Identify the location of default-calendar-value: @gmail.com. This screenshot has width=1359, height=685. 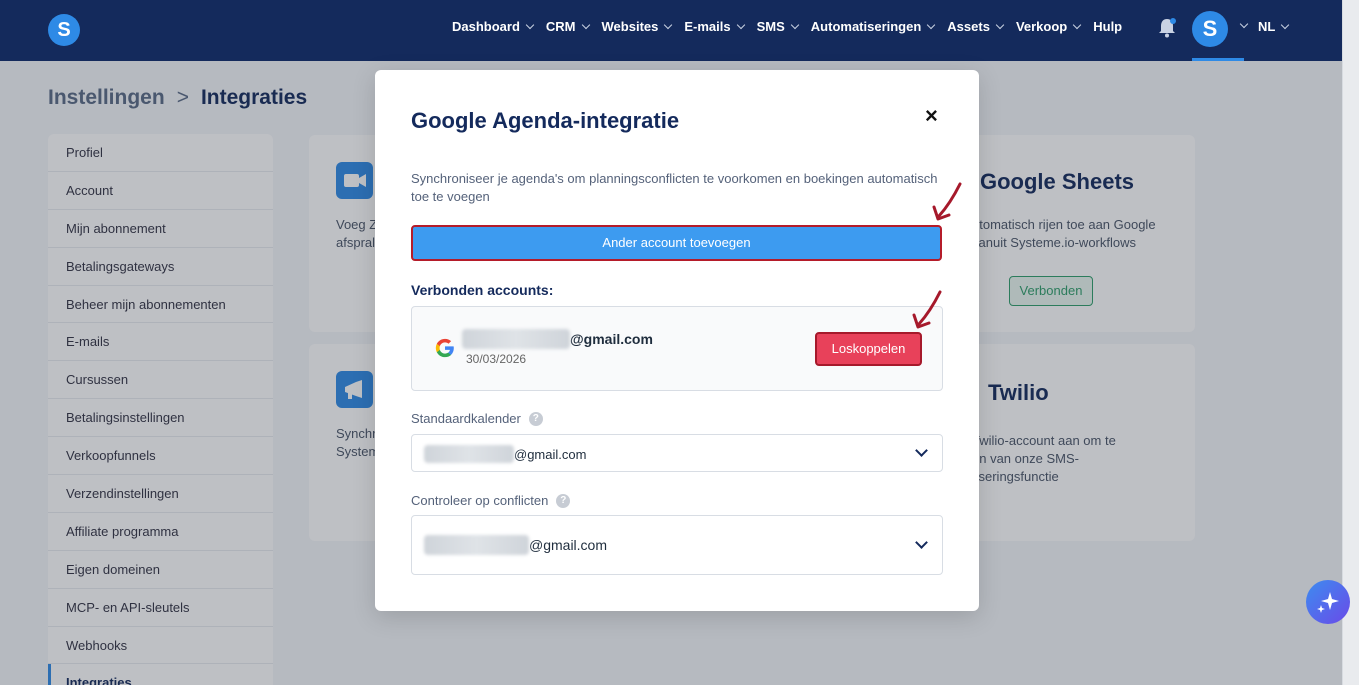
(505, 454).